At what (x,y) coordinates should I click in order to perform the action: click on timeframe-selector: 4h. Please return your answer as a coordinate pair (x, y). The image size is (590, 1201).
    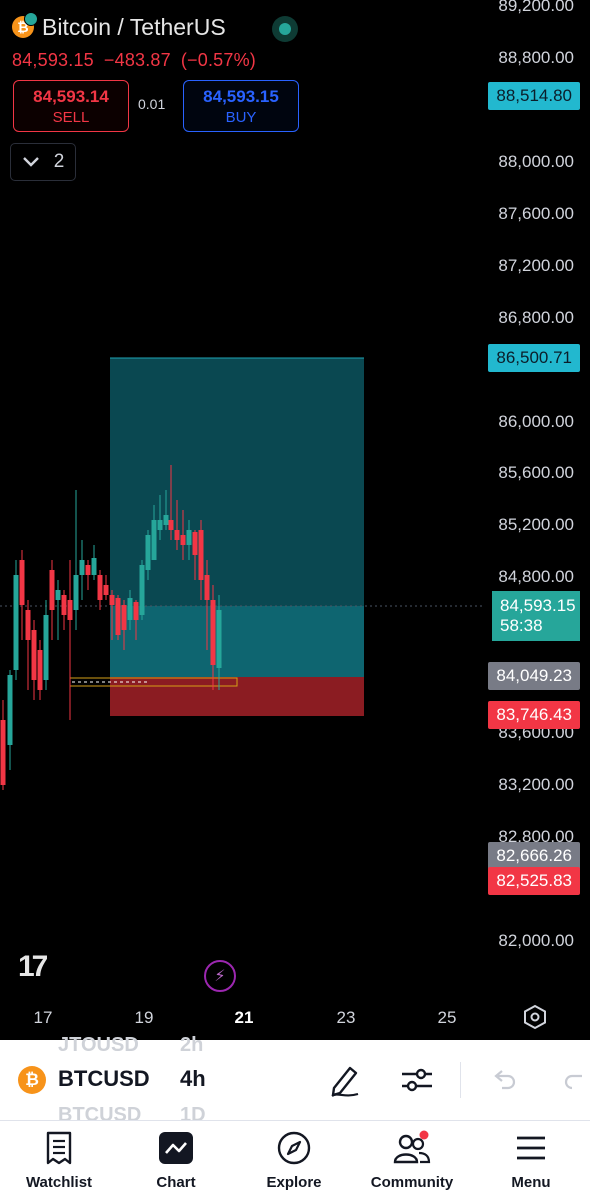
    Looking at the image, I should click on (193, 1079).